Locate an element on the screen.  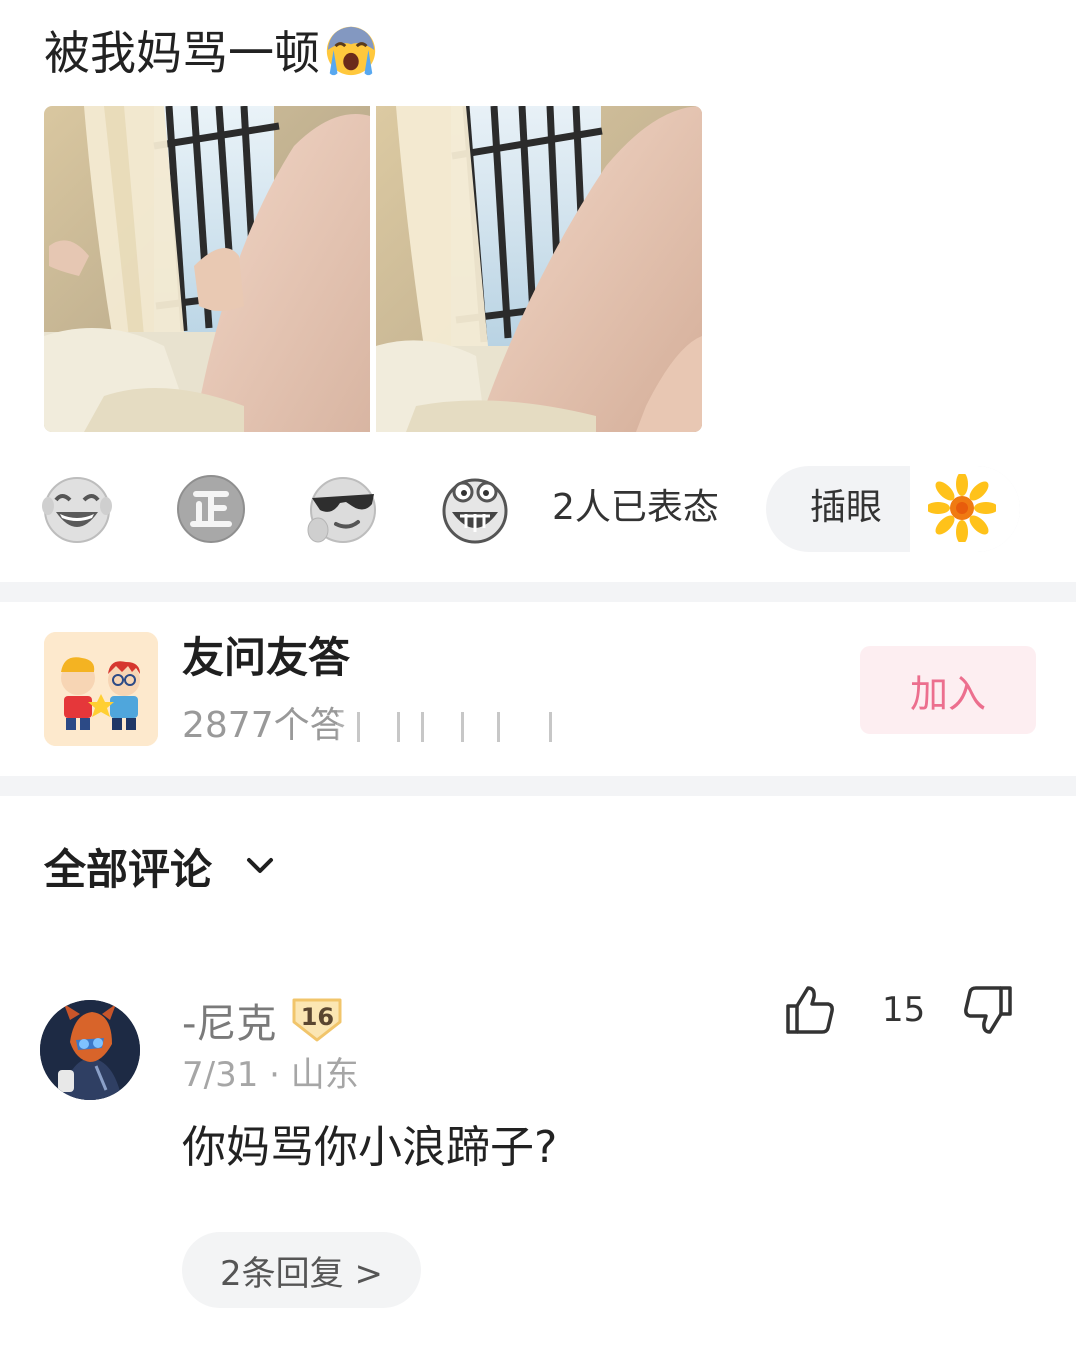
obscured-text is located at coordinates (457, 726).